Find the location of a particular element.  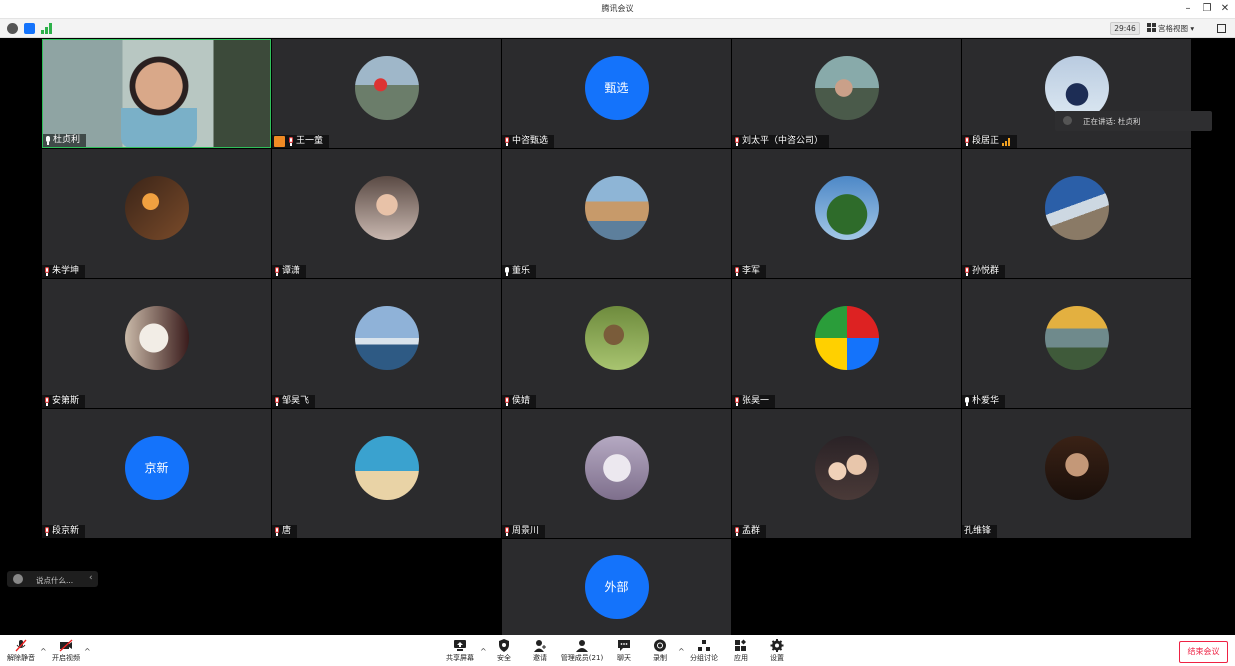

collapse-chat-icon: ‹ is located at coordinates (91, 578).